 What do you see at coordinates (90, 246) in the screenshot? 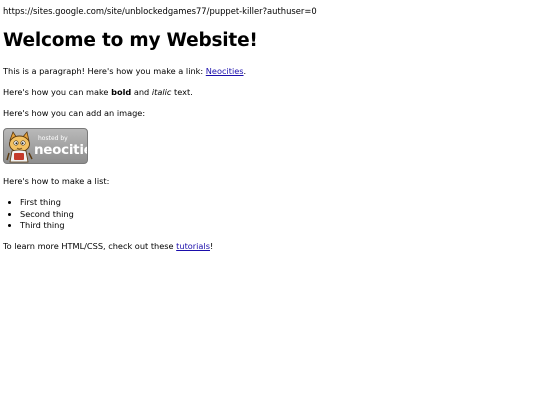
I see `paragraph-text: To learn more HTML/CSS, check out these` at bounding box center [90, 246].